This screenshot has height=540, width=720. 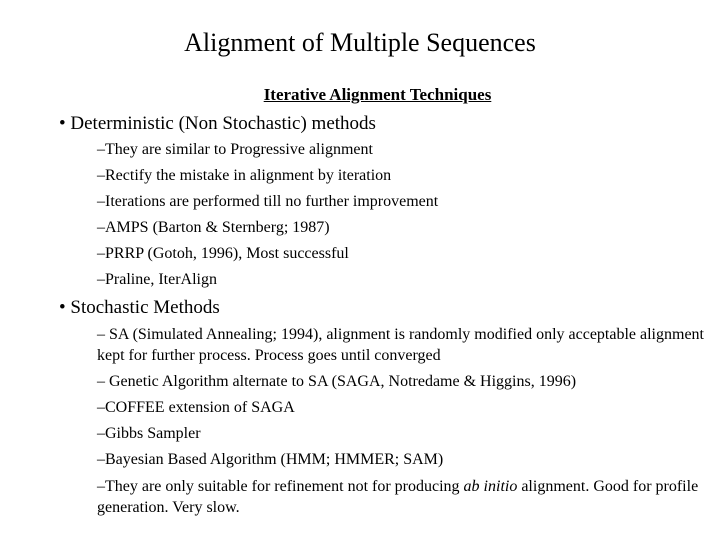 I want to click on list-item: –PRRP (Gotoh, 1996), Most successful, so click(x=223, y=253).